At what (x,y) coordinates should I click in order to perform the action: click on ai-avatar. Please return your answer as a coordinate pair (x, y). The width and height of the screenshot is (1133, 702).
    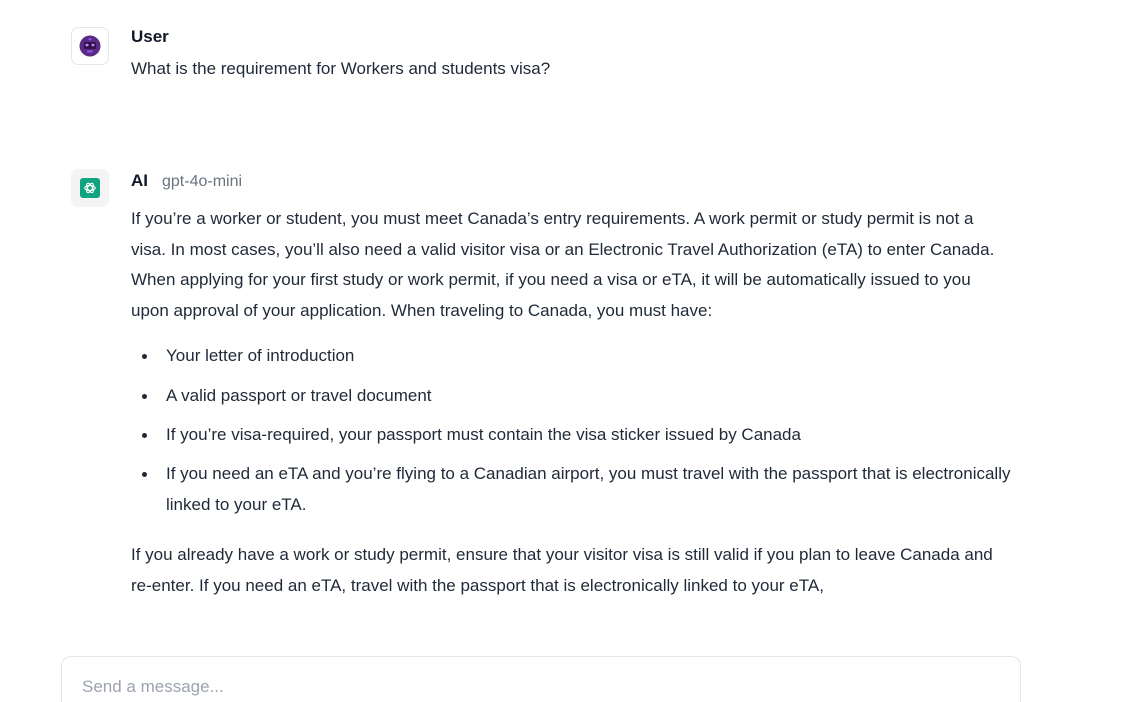
    Looking at the image, I should click on (90, 188).